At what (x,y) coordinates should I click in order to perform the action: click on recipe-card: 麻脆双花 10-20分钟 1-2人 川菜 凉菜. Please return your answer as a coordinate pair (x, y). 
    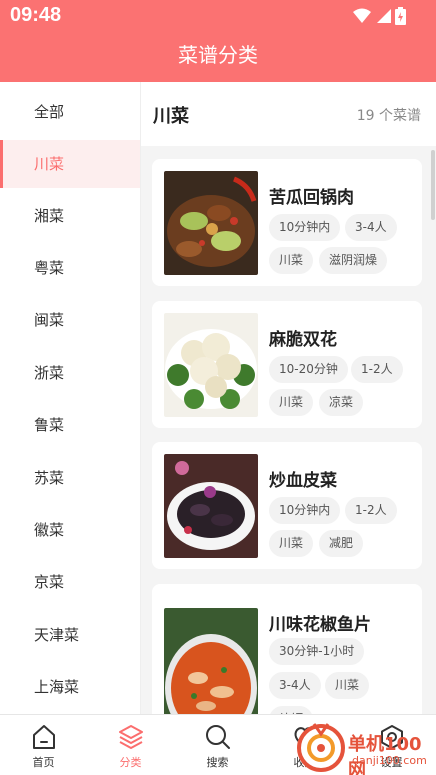
    Looking at the image, I should click on (287, 364).